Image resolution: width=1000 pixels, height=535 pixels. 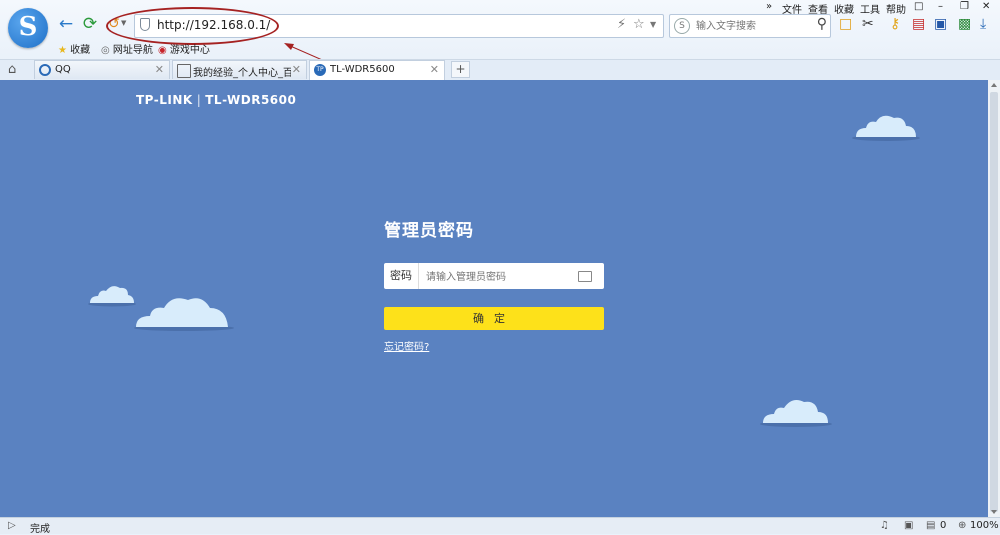 What do you see at coordinates (994, 302) in the screenshot?
I see `scrollbar-thumb` at bounding box center [994, 302].